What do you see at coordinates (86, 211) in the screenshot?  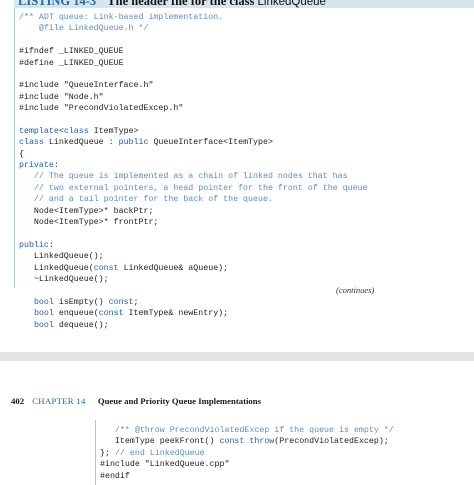 I see `code-token: Node<ItemType>* backPtr;` at bounding box center [86, 211].